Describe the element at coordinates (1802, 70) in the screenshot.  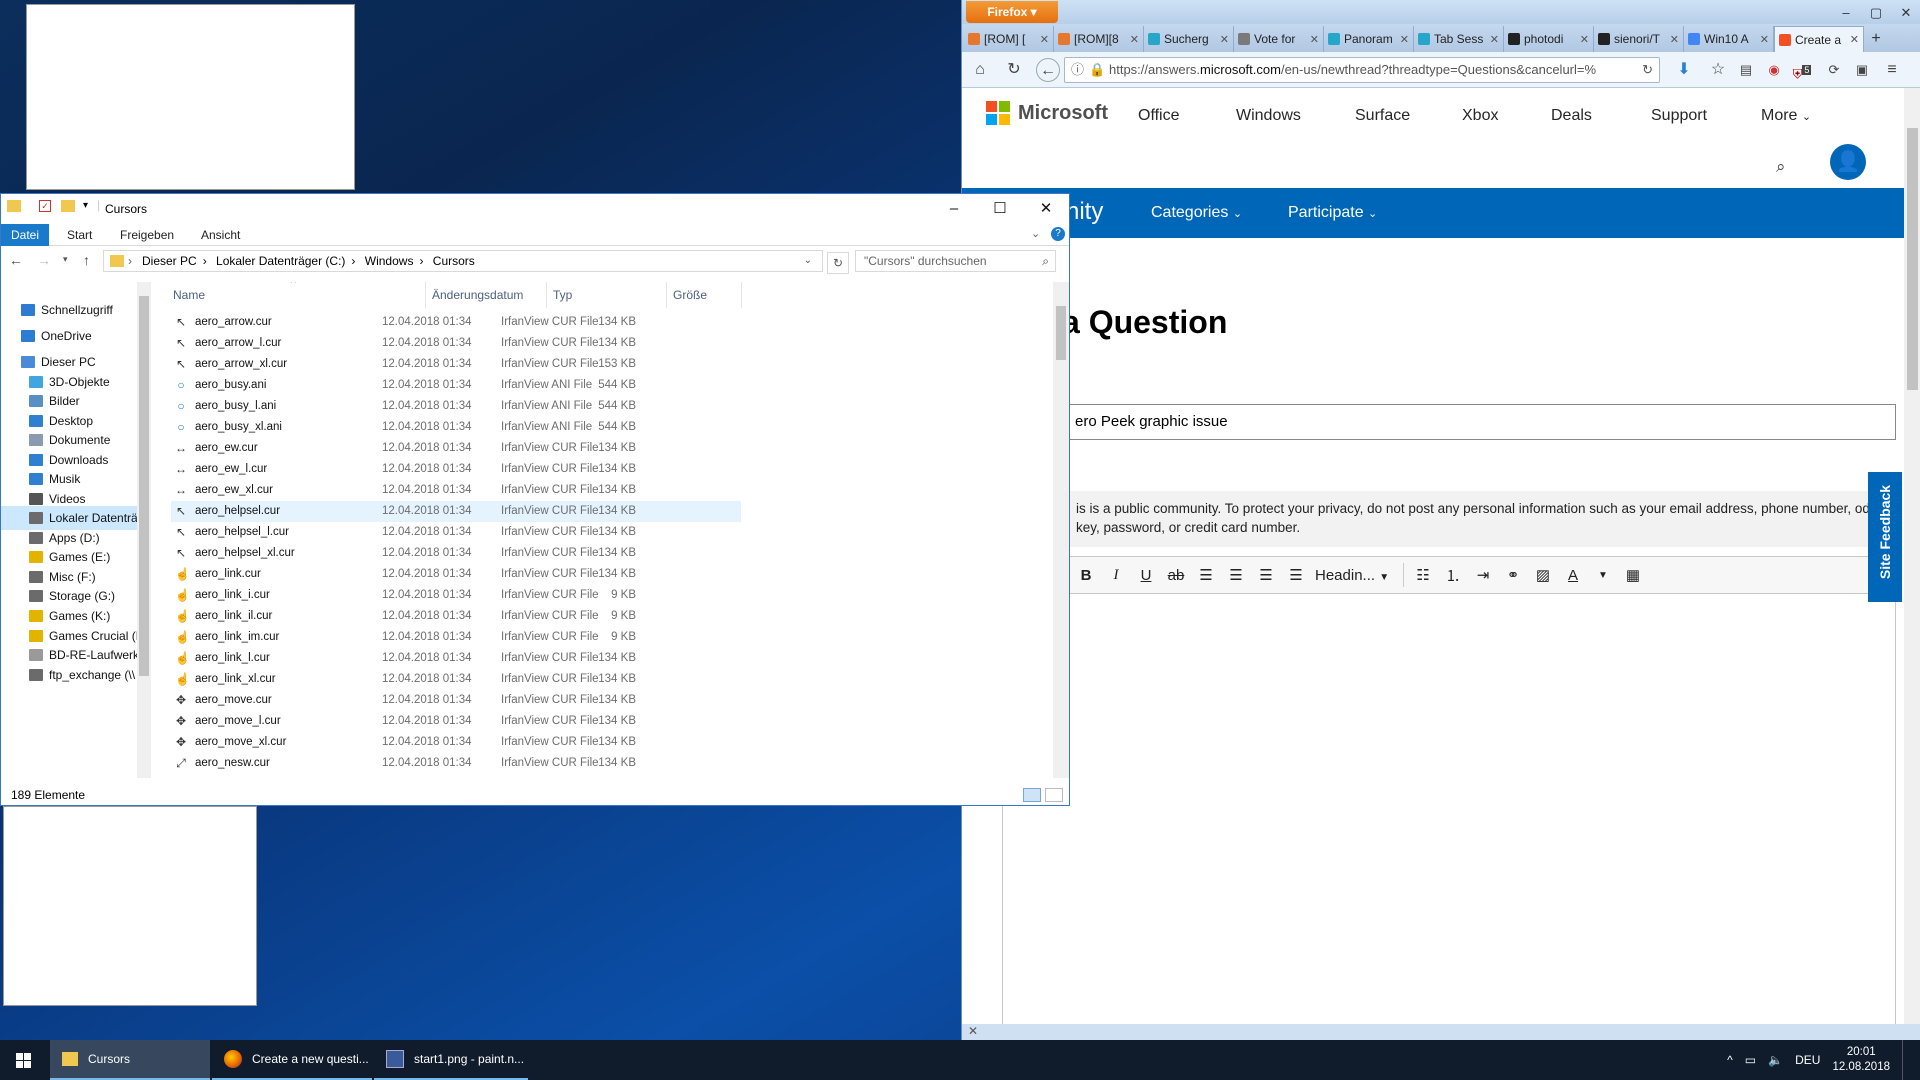
I see `ublock-icon: ⛨ 5` at that location.